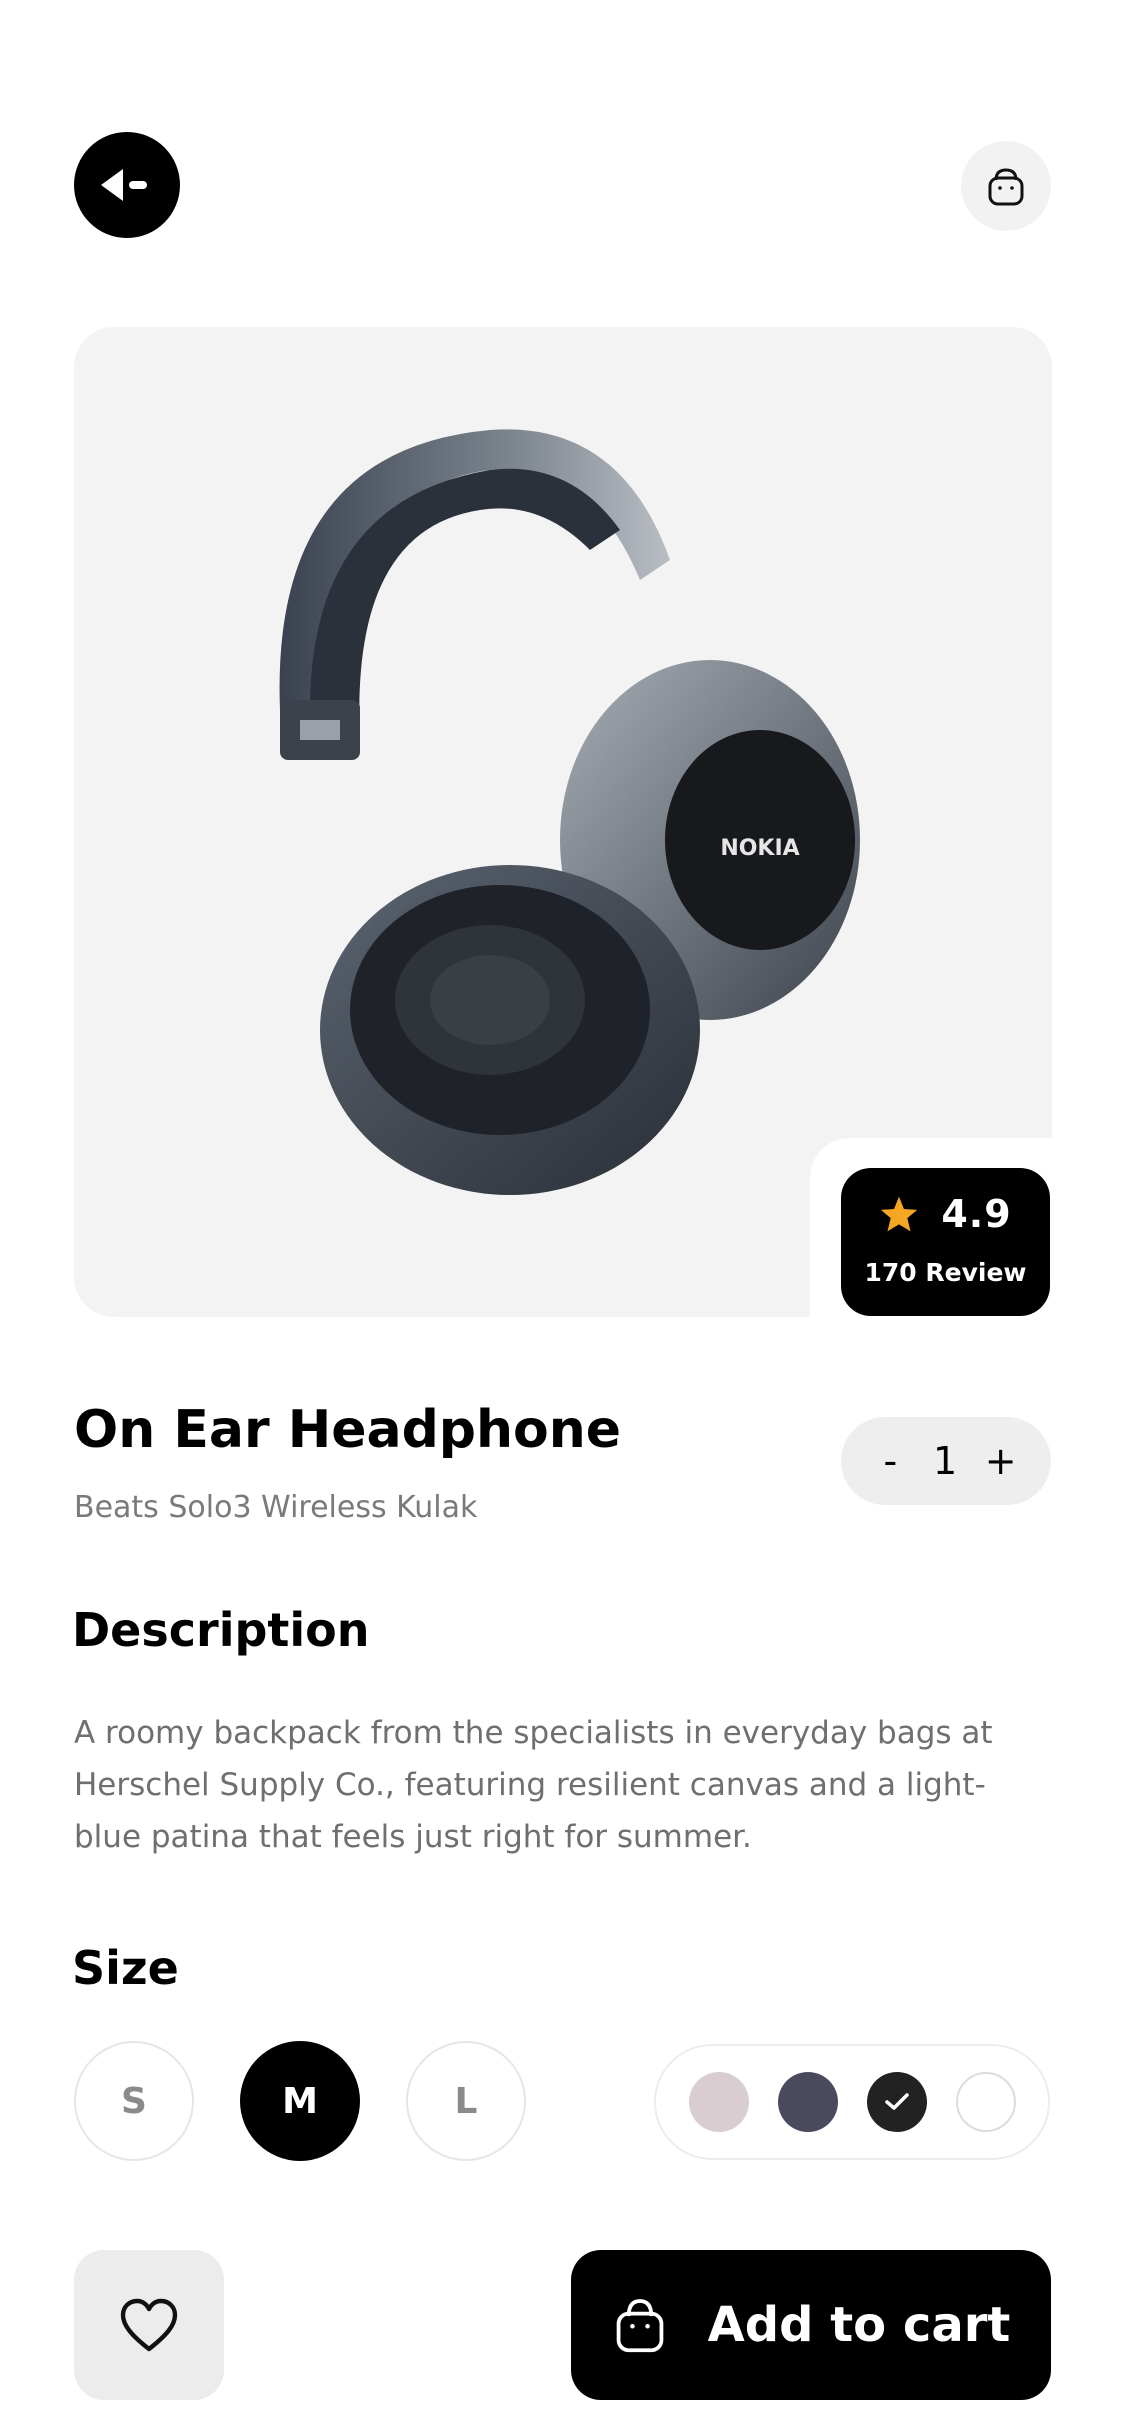 The height and width of the screenshot is (2436, 1125). I want to click on check-icon, so click(896, 2101).